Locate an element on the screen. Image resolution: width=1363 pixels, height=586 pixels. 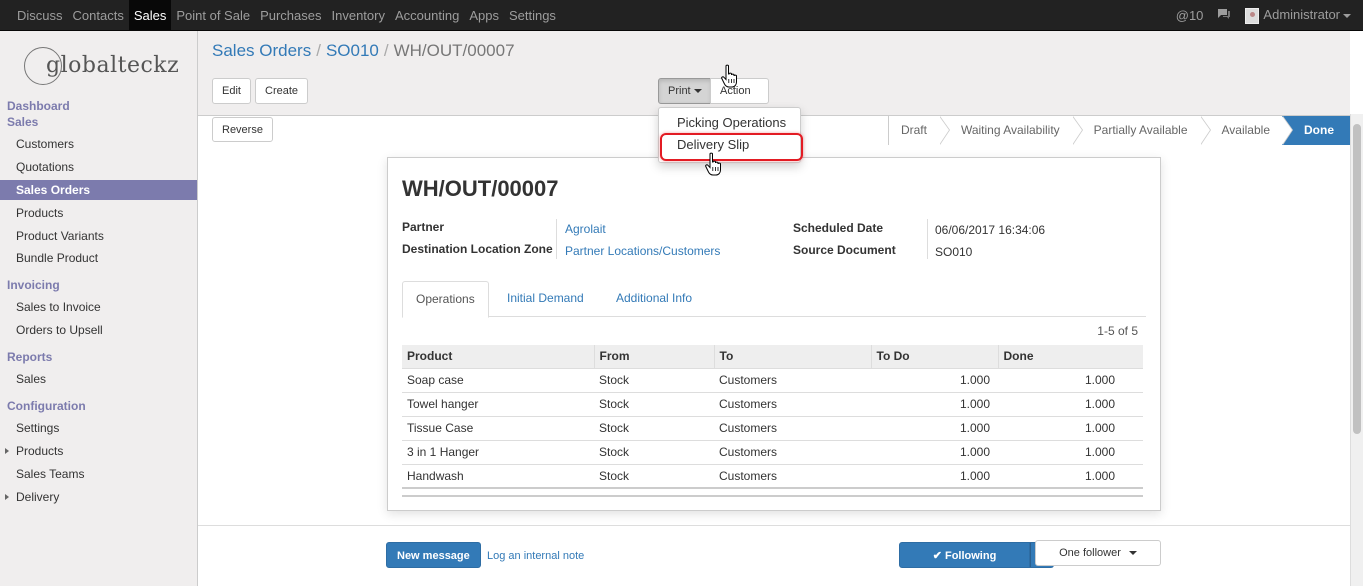
print-button: Print is located at coordinates (685, 91).